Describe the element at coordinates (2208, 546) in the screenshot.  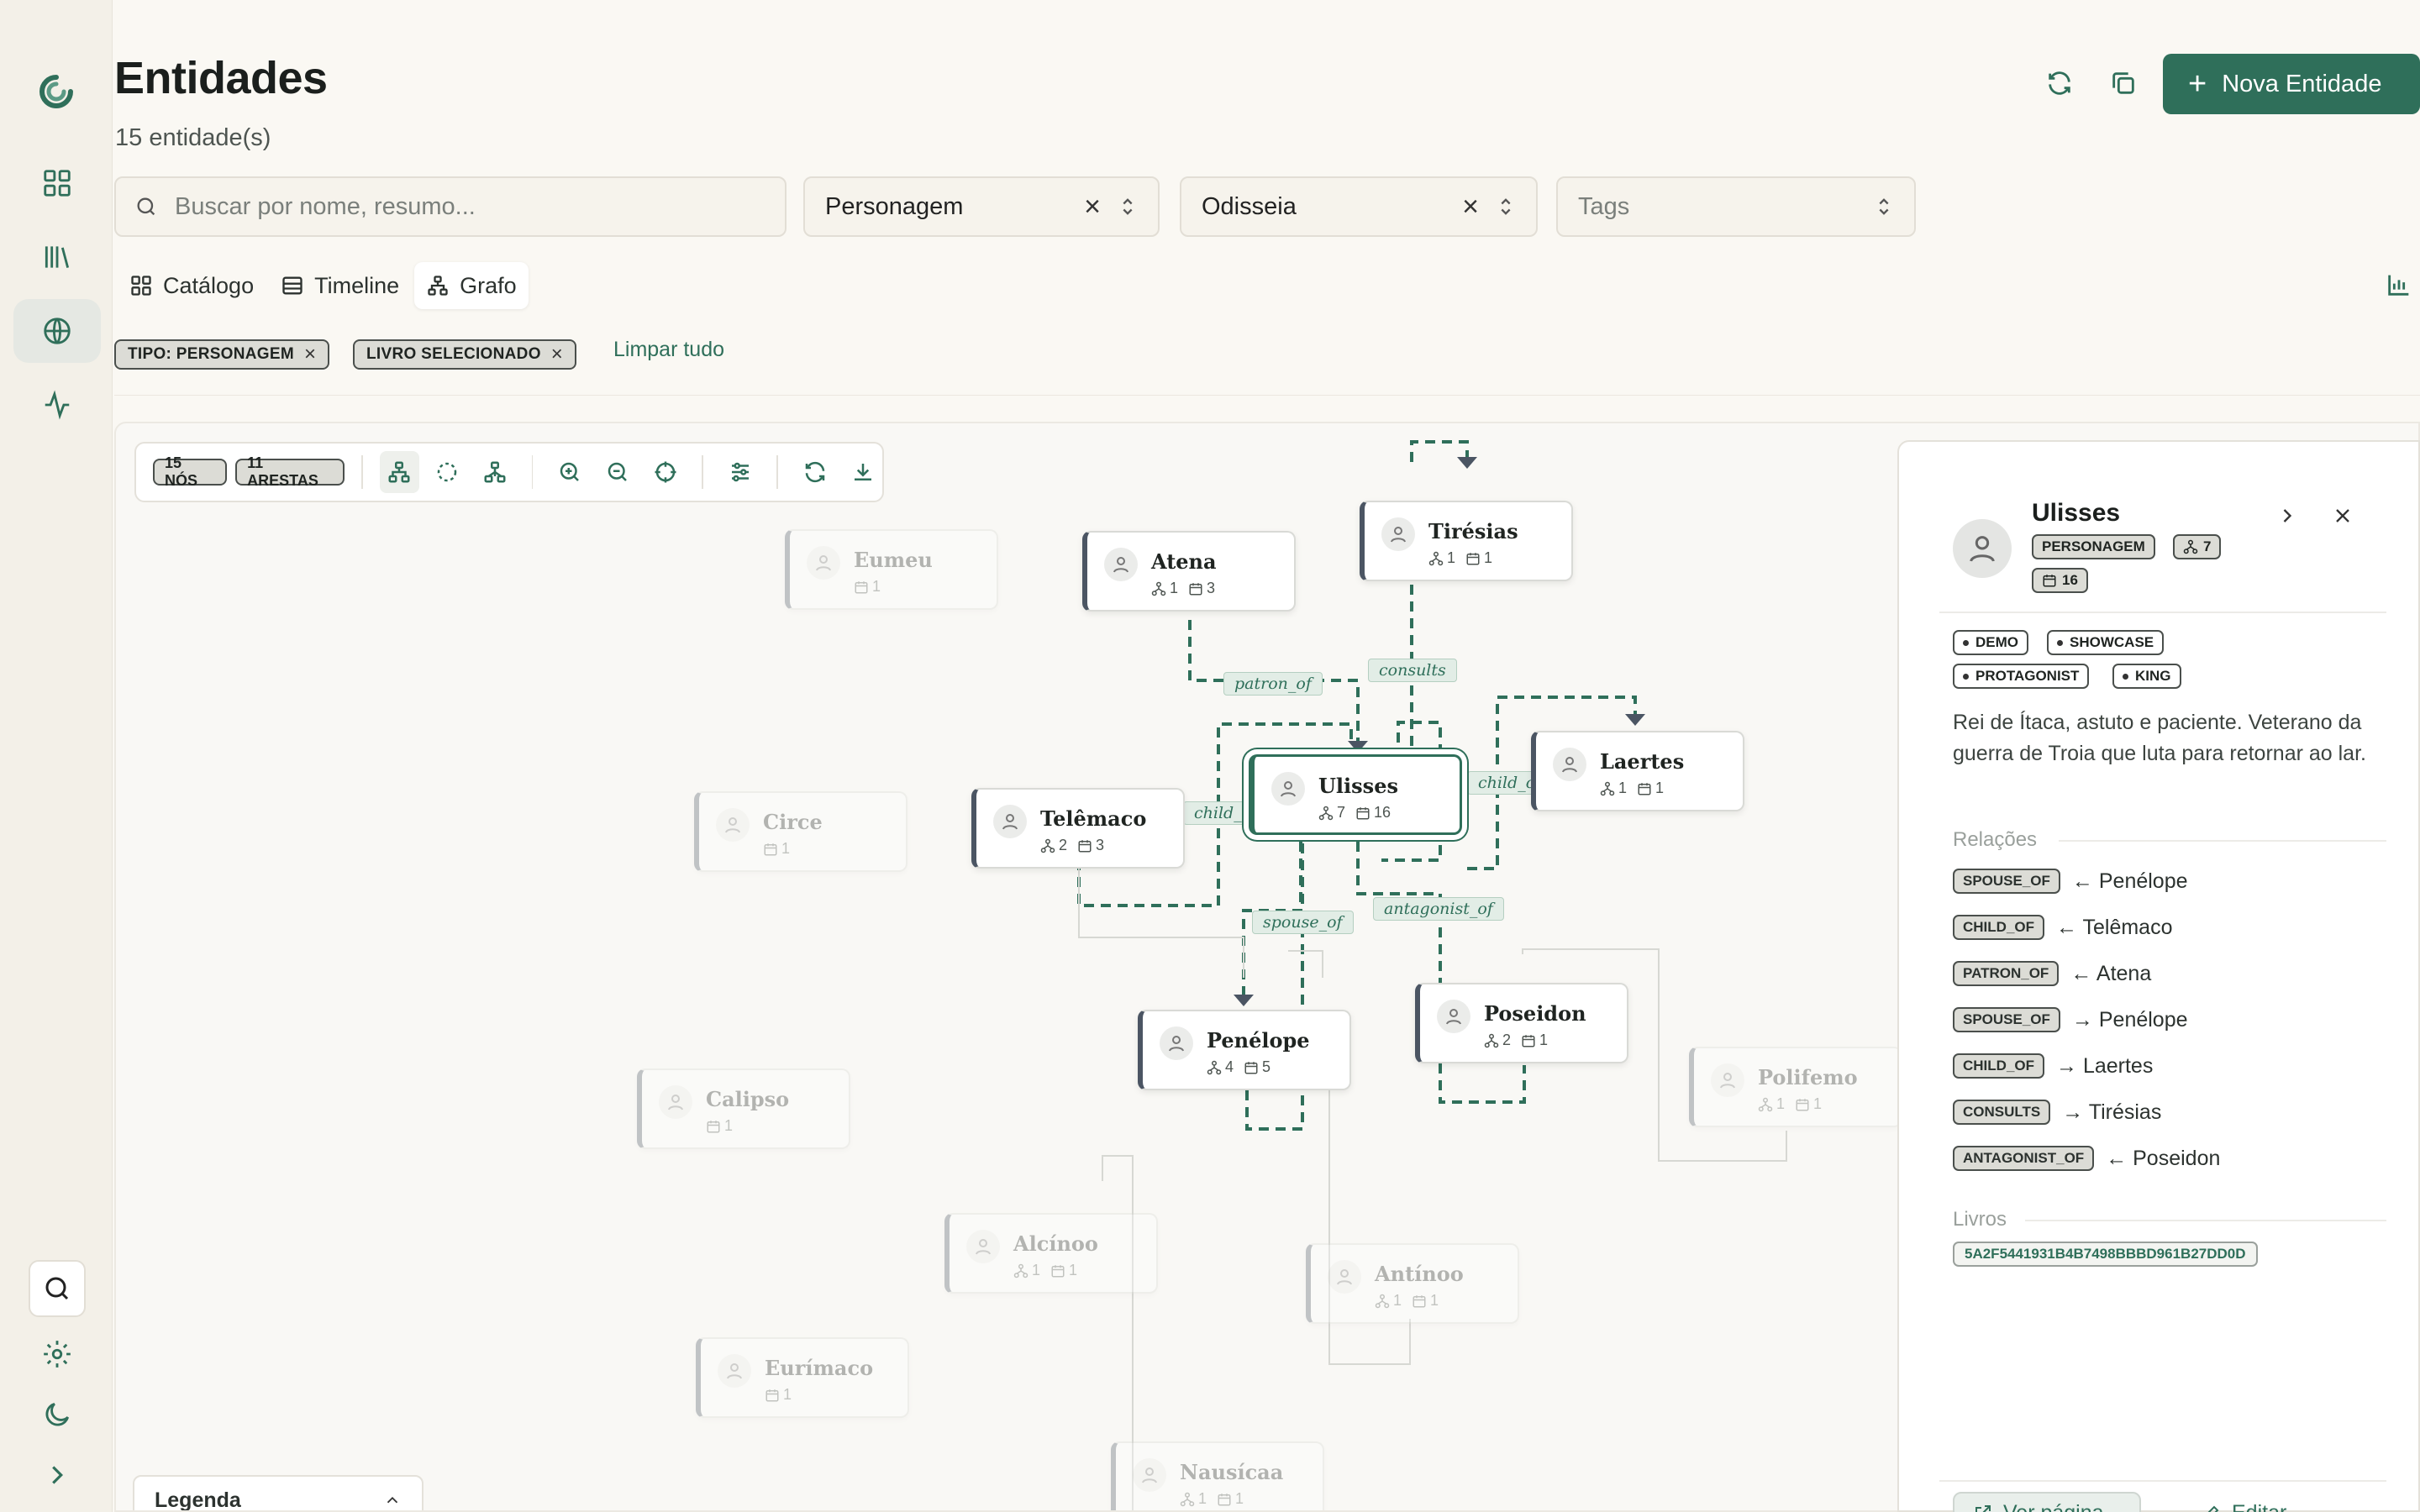
I see `relations-count: 7` at that location.